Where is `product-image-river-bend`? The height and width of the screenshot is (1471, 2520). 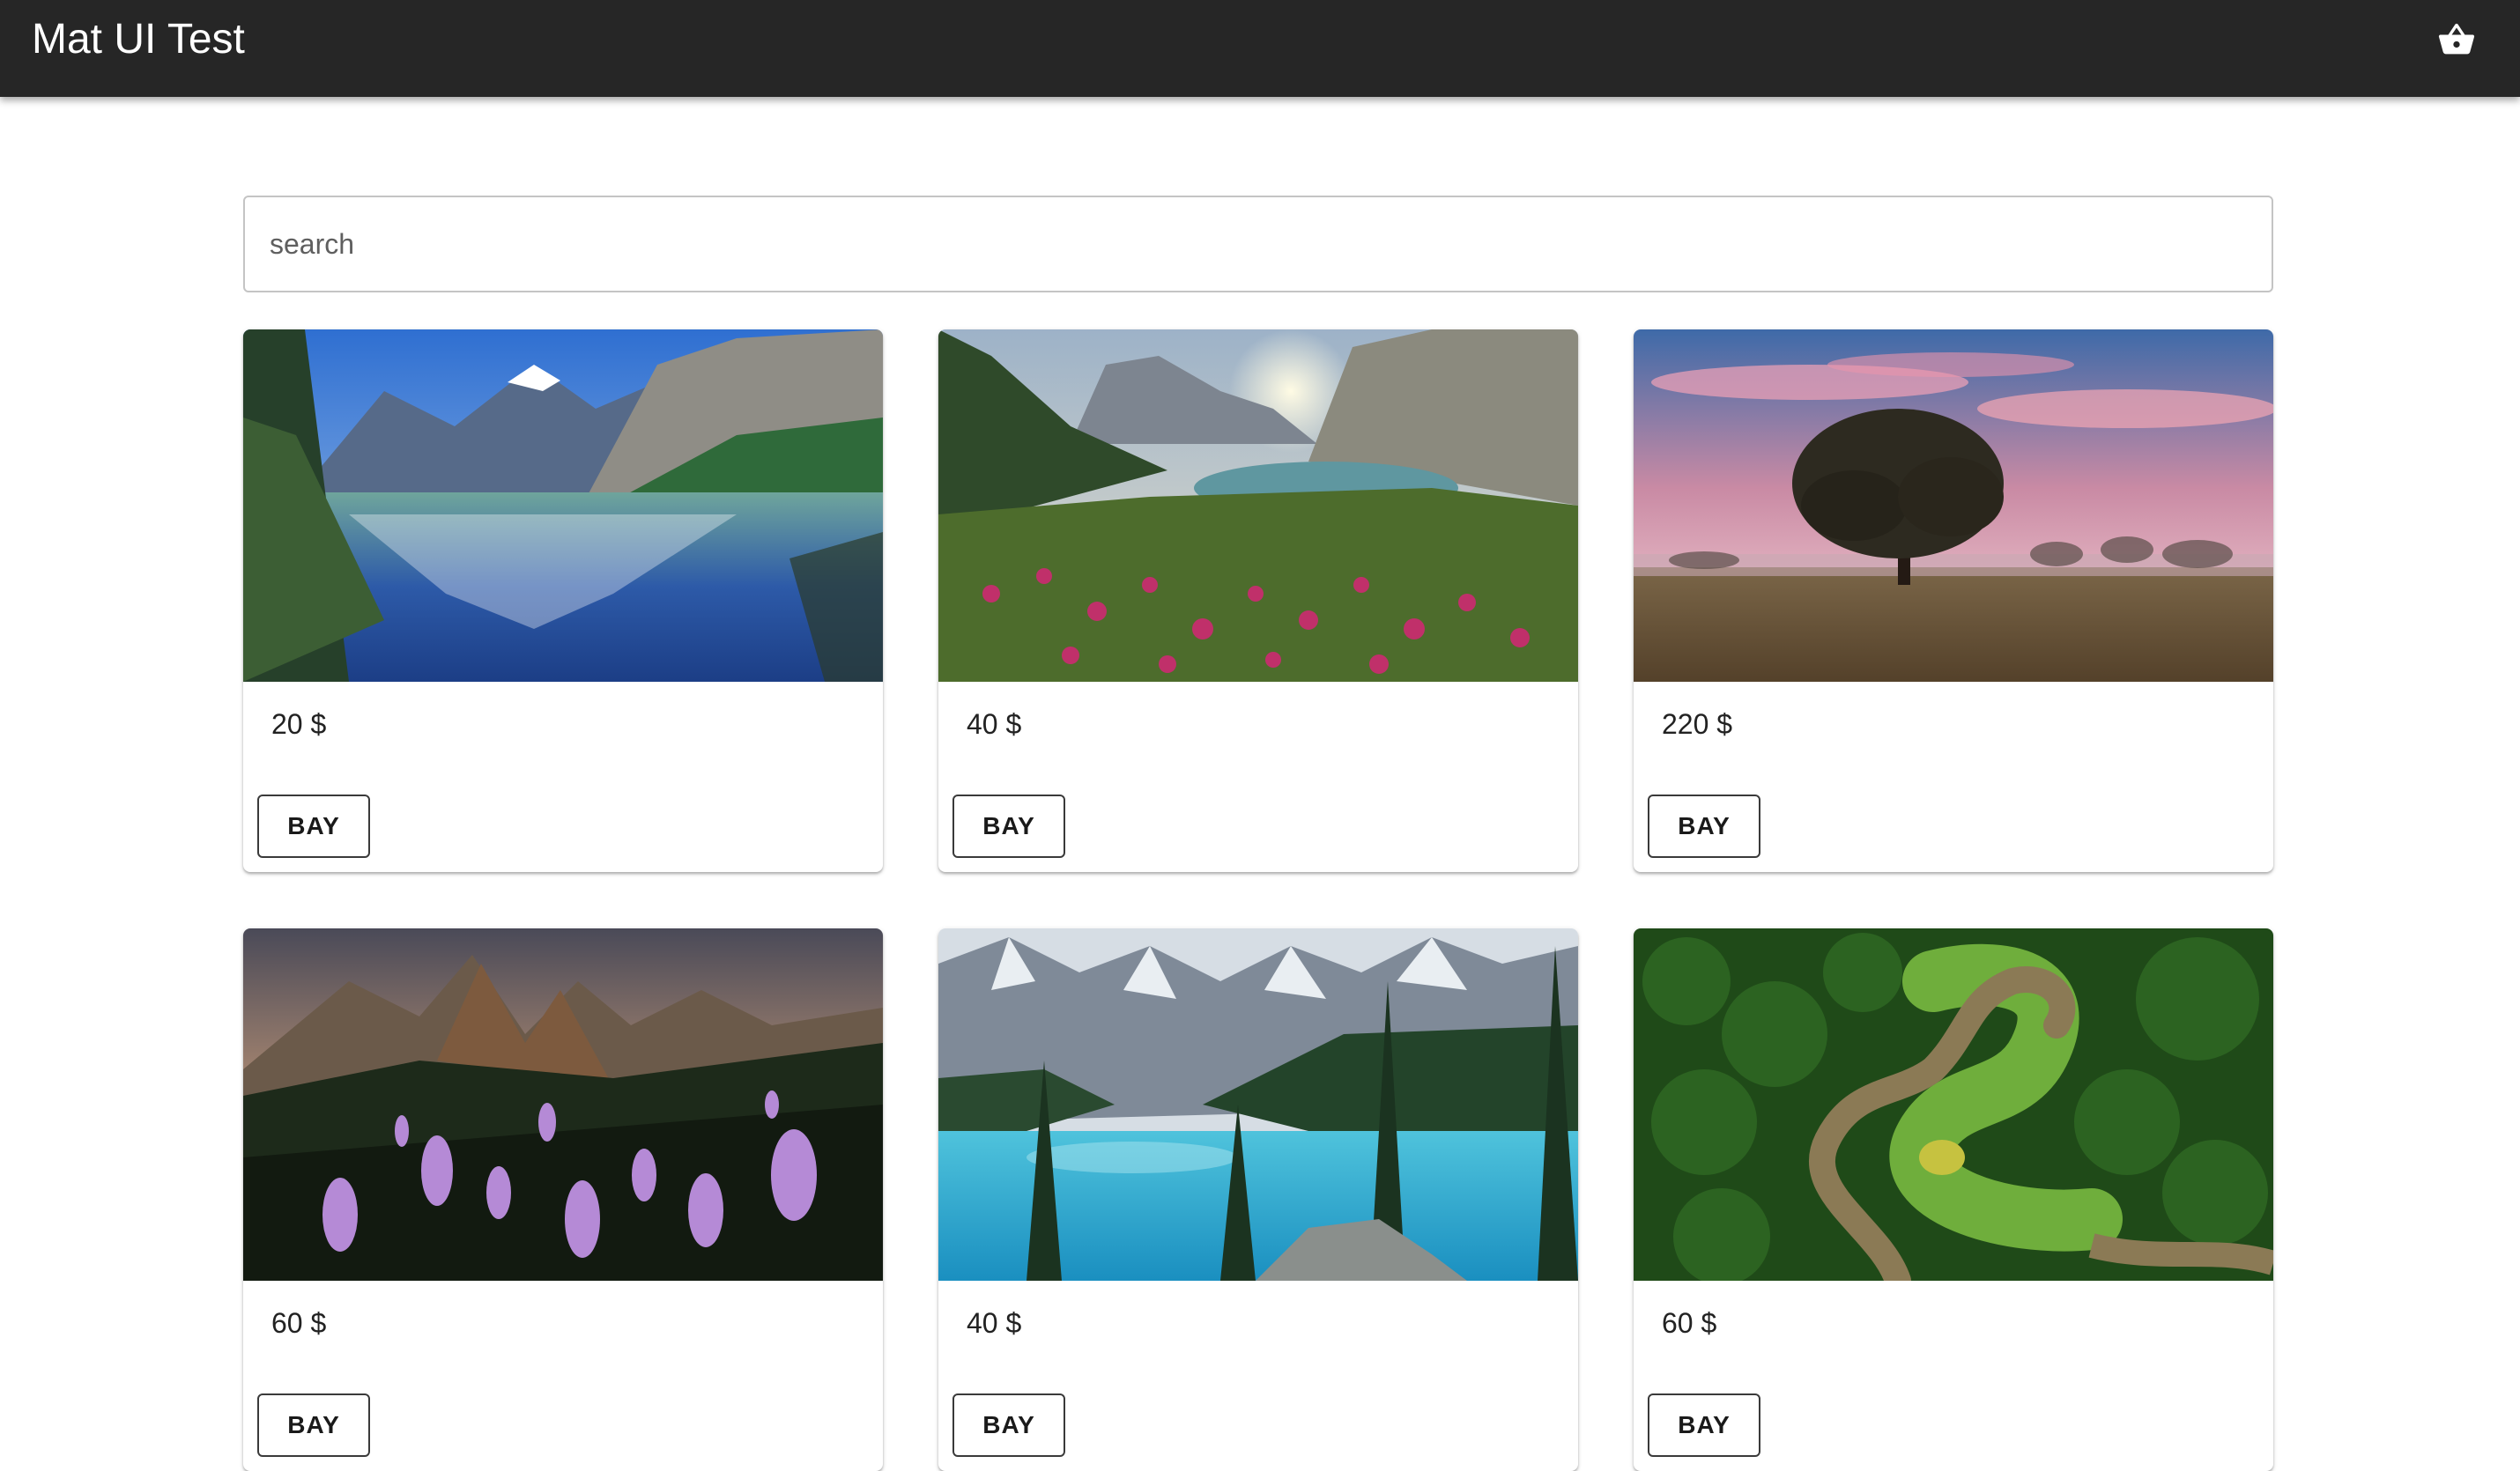
product-image-river-bend is located at coordinates (1953, 1104).